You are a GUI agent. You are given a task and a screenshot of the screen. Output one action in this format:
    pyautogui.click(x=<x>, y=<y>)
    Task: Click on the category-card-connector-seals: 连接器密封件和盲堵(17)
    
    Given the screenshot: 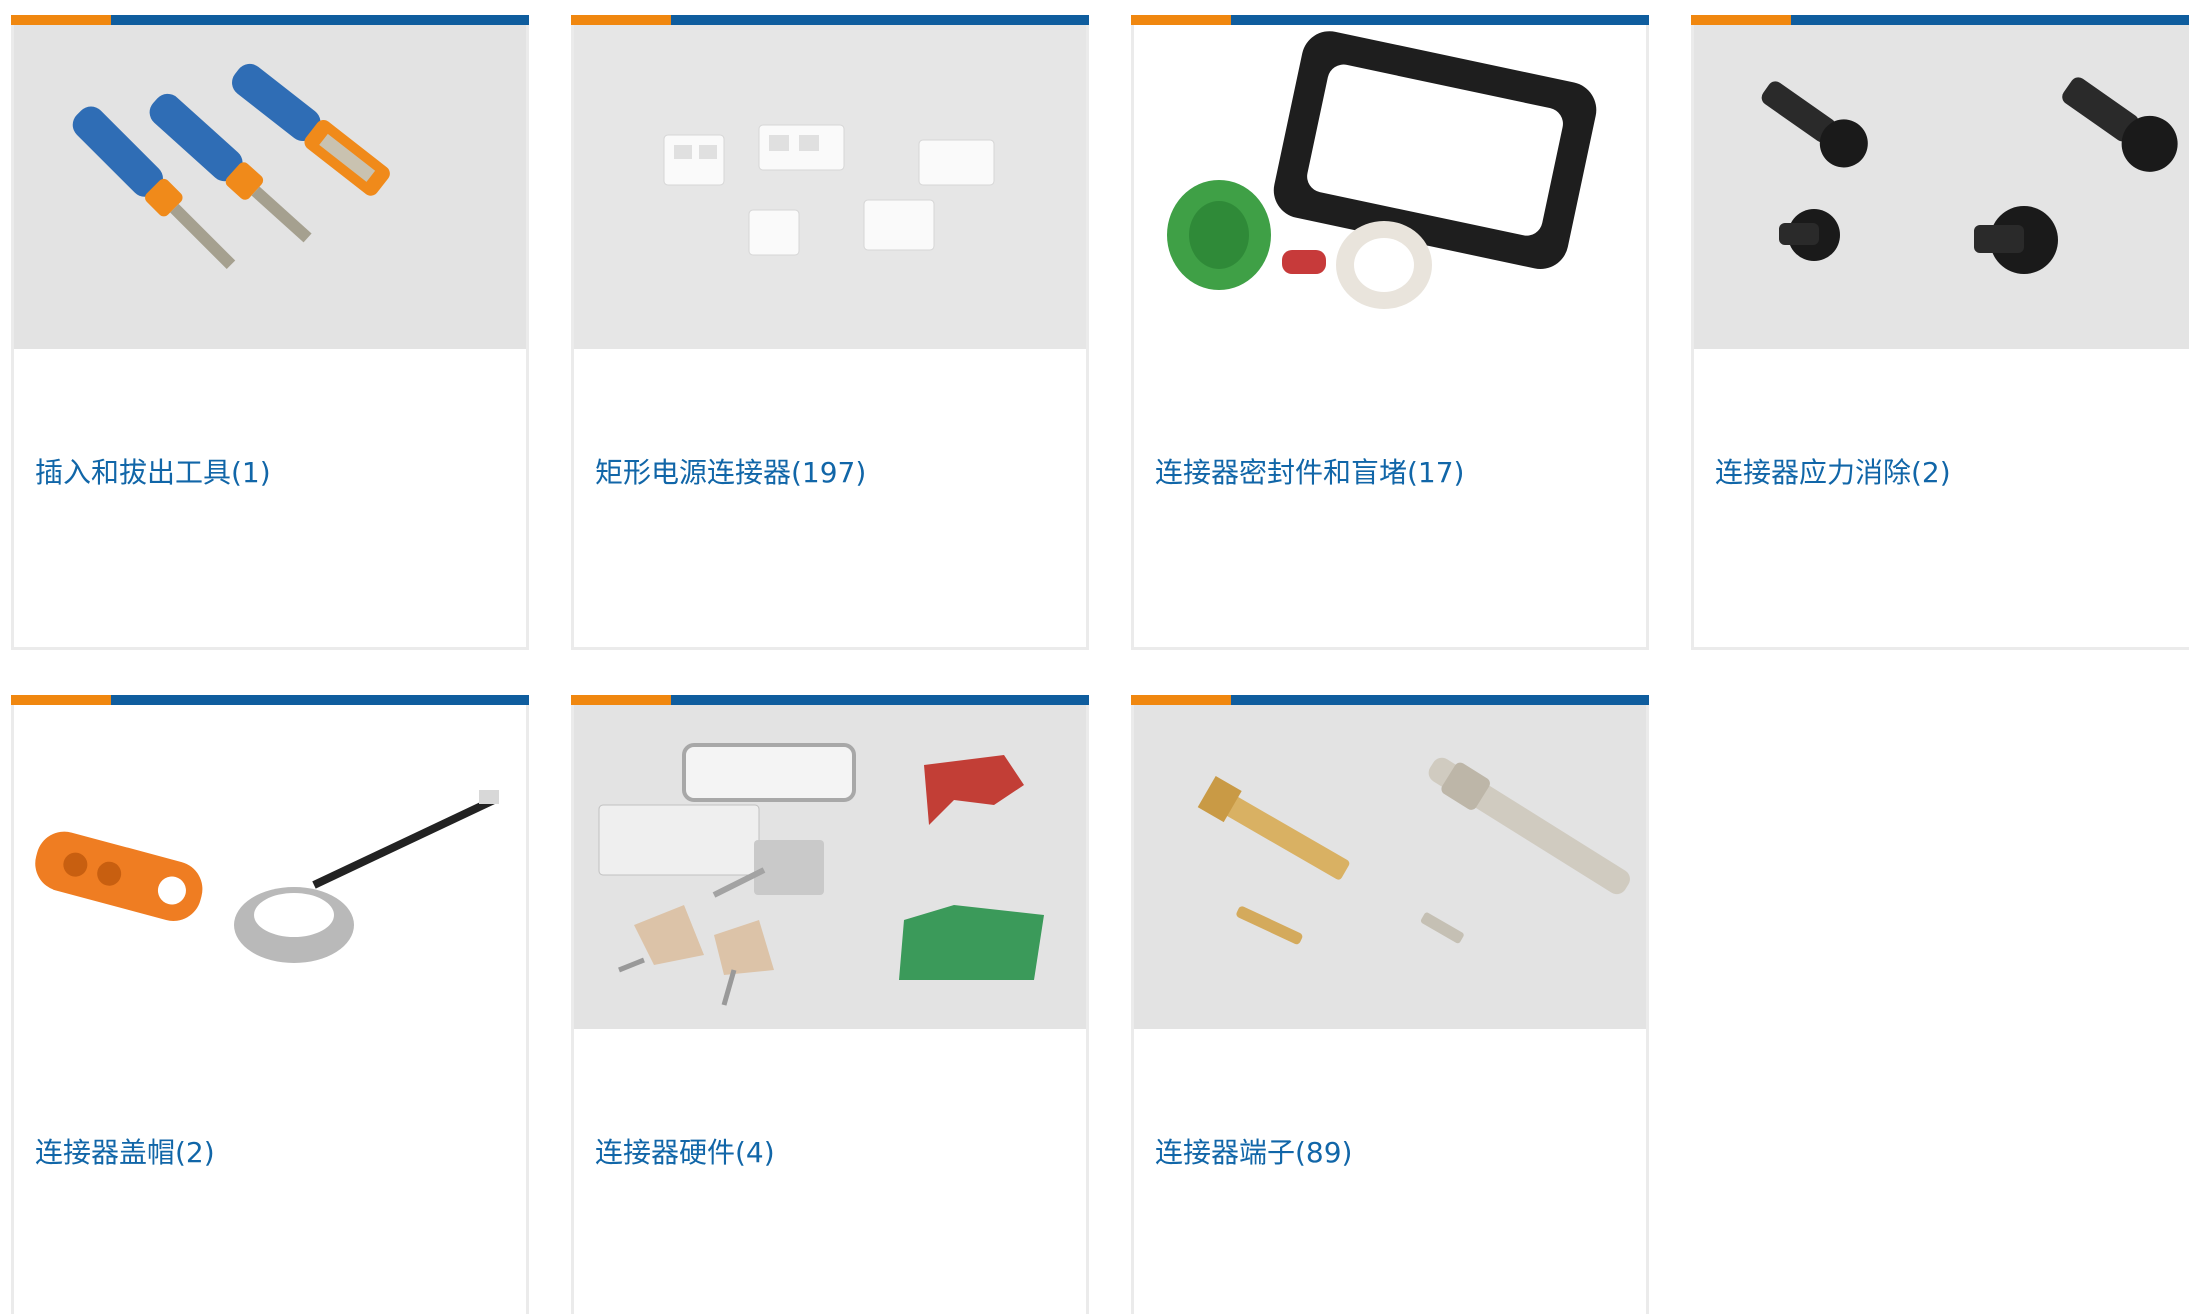 What is the action you would take?
    pyautogui.click(x=1390, y=332)
    